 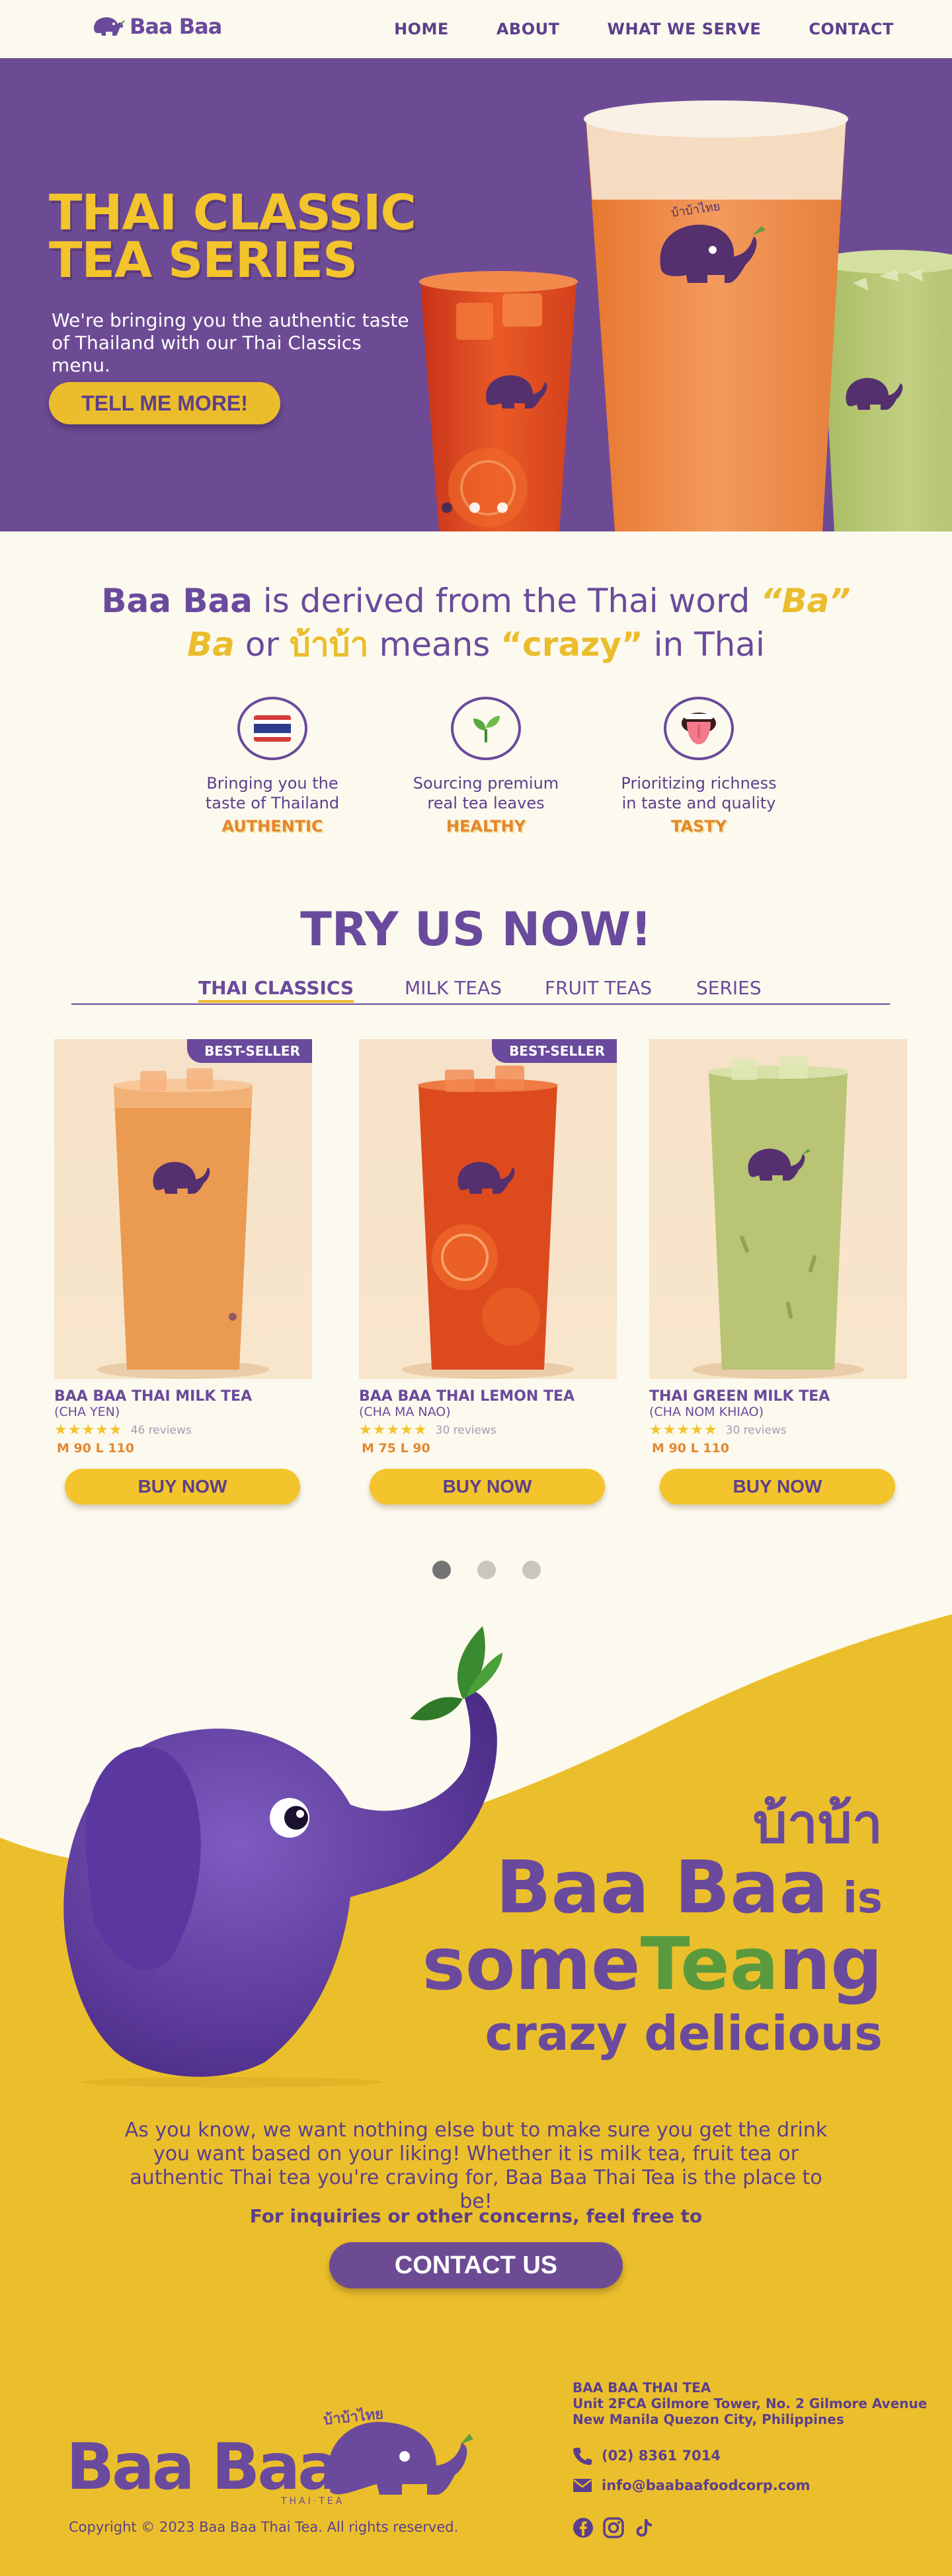 I want to click on top-nav: Baa Baa HOME ABOUT WHAT WE SERVE CONTACT, so click(x=476, y=29).